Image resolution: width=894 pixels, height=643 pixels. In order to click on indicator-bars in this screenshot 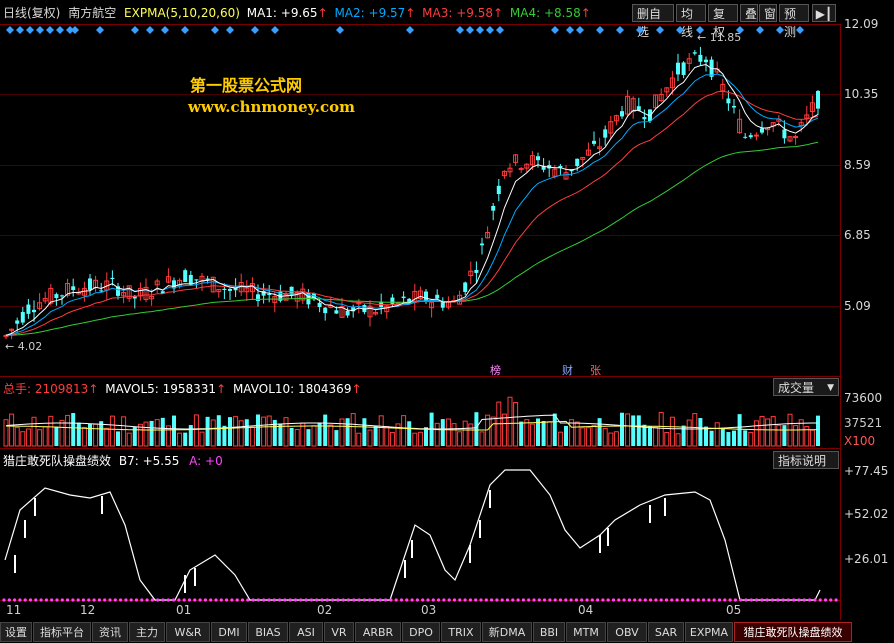, I will do `click(340, 541)`.